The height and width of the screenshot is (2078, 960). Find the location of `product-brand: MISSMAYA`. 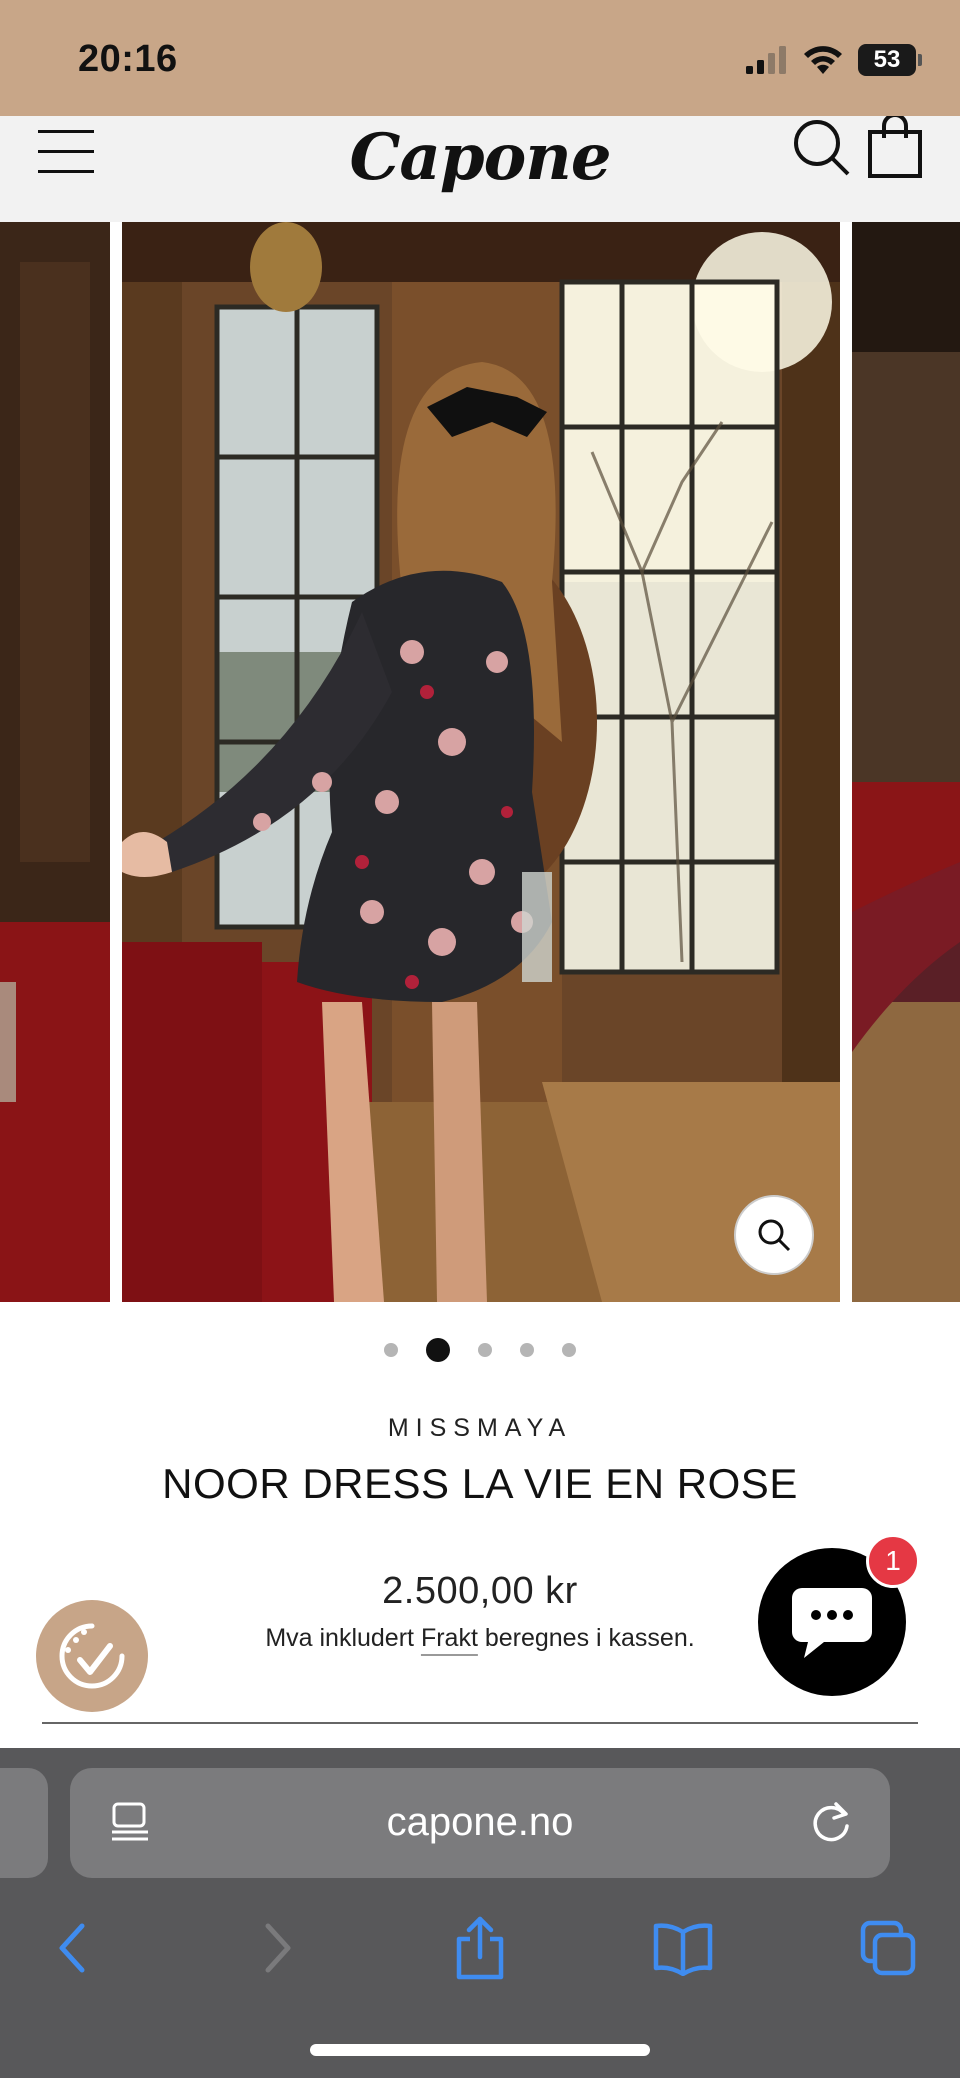

product-brand: MISSMAYA is located at coordinates (480, 1428).